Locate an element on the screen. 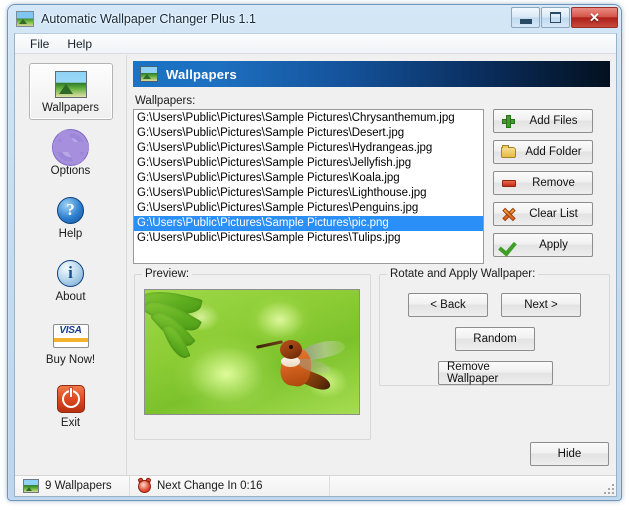  close-icon: ✕ is located at coordinates (594, 17).